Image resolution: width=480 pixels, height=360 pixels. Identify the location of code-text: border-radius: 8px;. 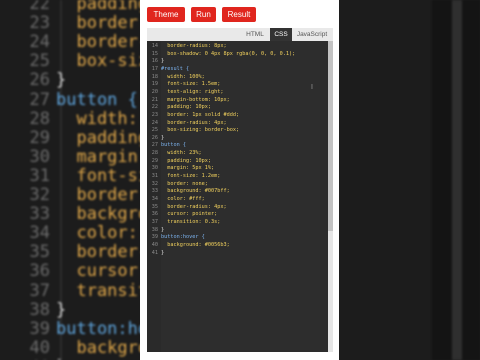
(194, 46).